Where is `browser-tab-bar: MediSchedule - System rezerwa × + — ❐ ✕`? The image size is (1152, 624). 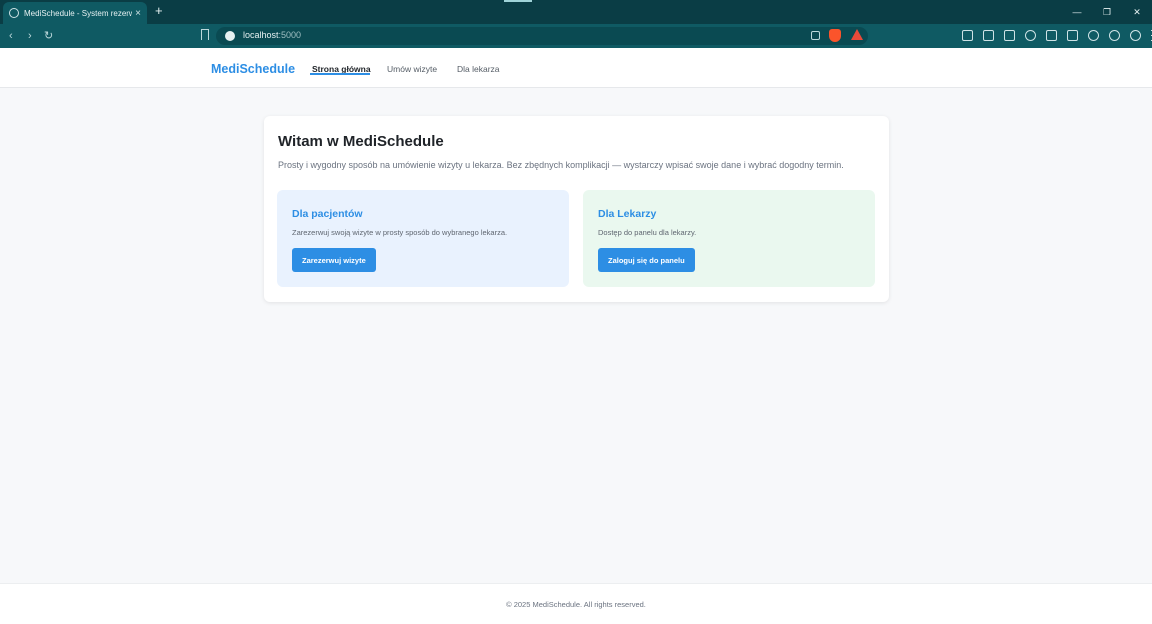 browser-tab-bar: MediSchedule - System rezerwa × + — ❐ ✕ is located at coordinates (576, 12).